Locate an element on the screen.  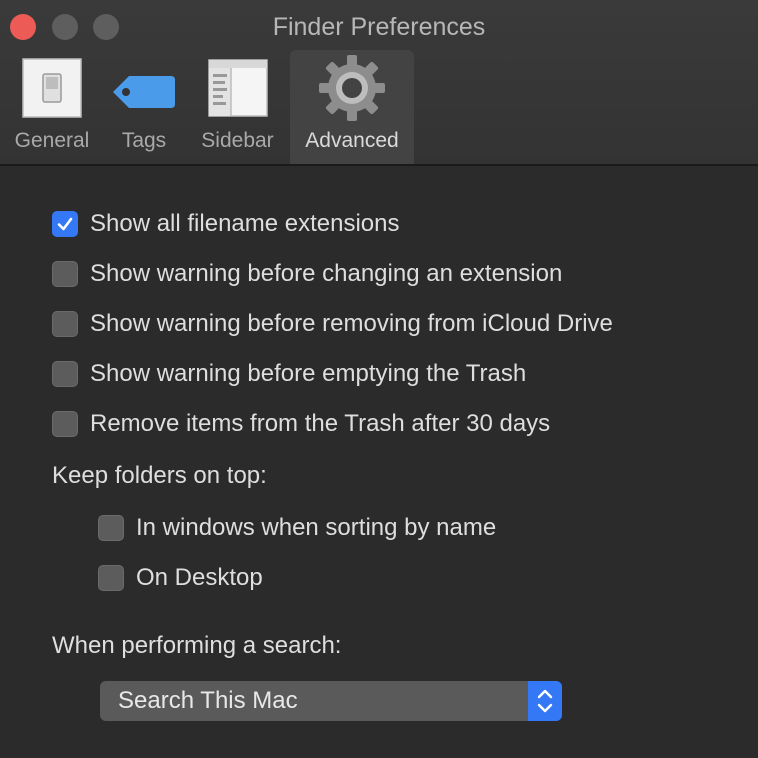
tab-sidebar-label: Sidebar is located at coordinates (237, 140).